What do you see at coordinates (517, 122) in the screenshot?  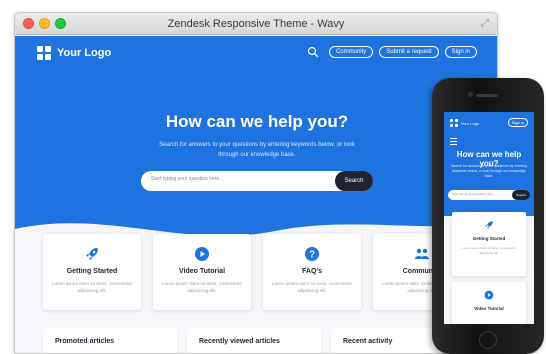 I see `phone-sign-in-button: Sign in` at bounding box center [517, 122].